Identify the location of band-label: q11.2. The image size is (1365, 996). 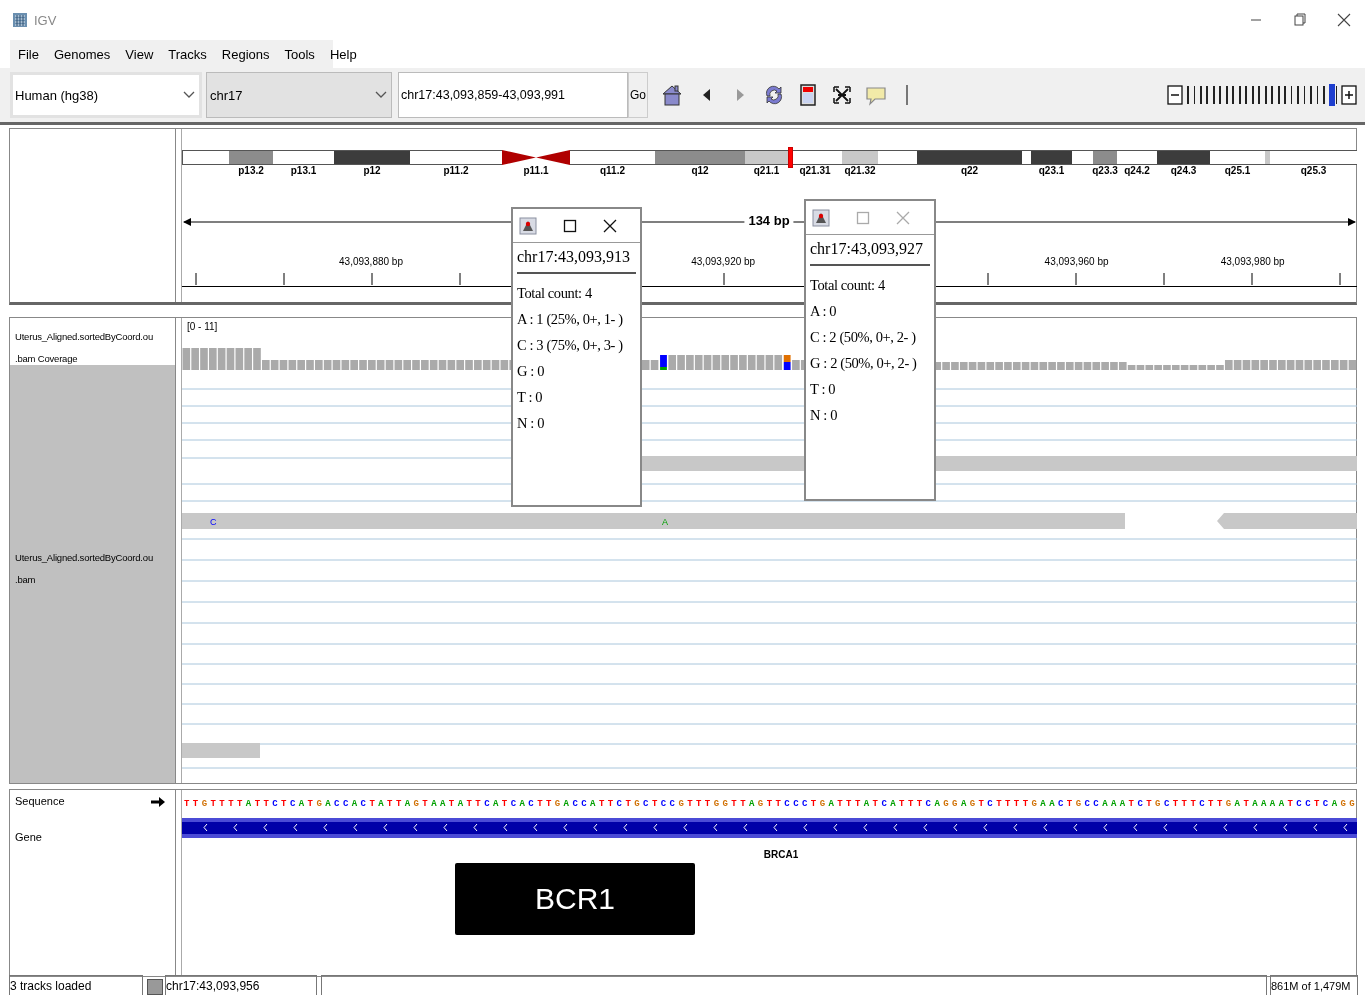
(612, 170).